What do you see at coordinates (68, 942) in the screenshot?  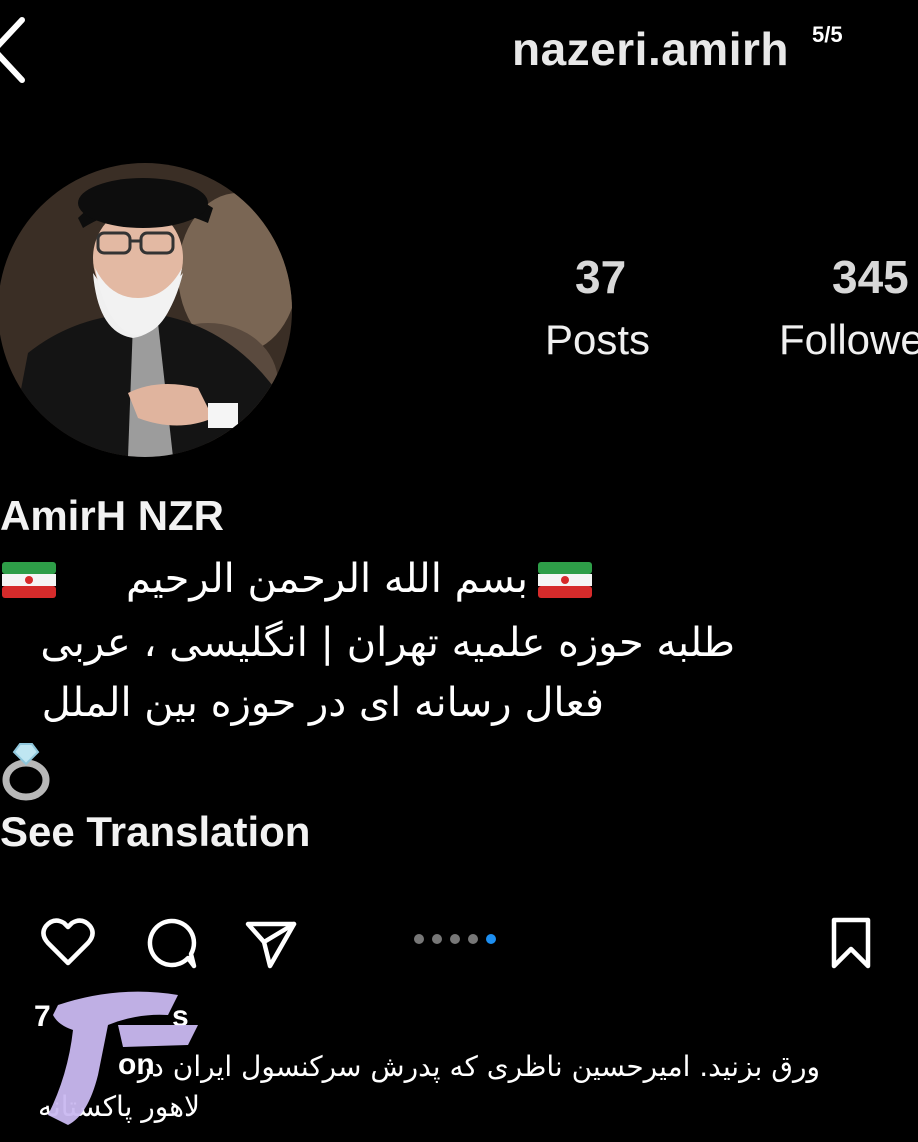 I see `heart-icon` at bounding box center [68, 942].